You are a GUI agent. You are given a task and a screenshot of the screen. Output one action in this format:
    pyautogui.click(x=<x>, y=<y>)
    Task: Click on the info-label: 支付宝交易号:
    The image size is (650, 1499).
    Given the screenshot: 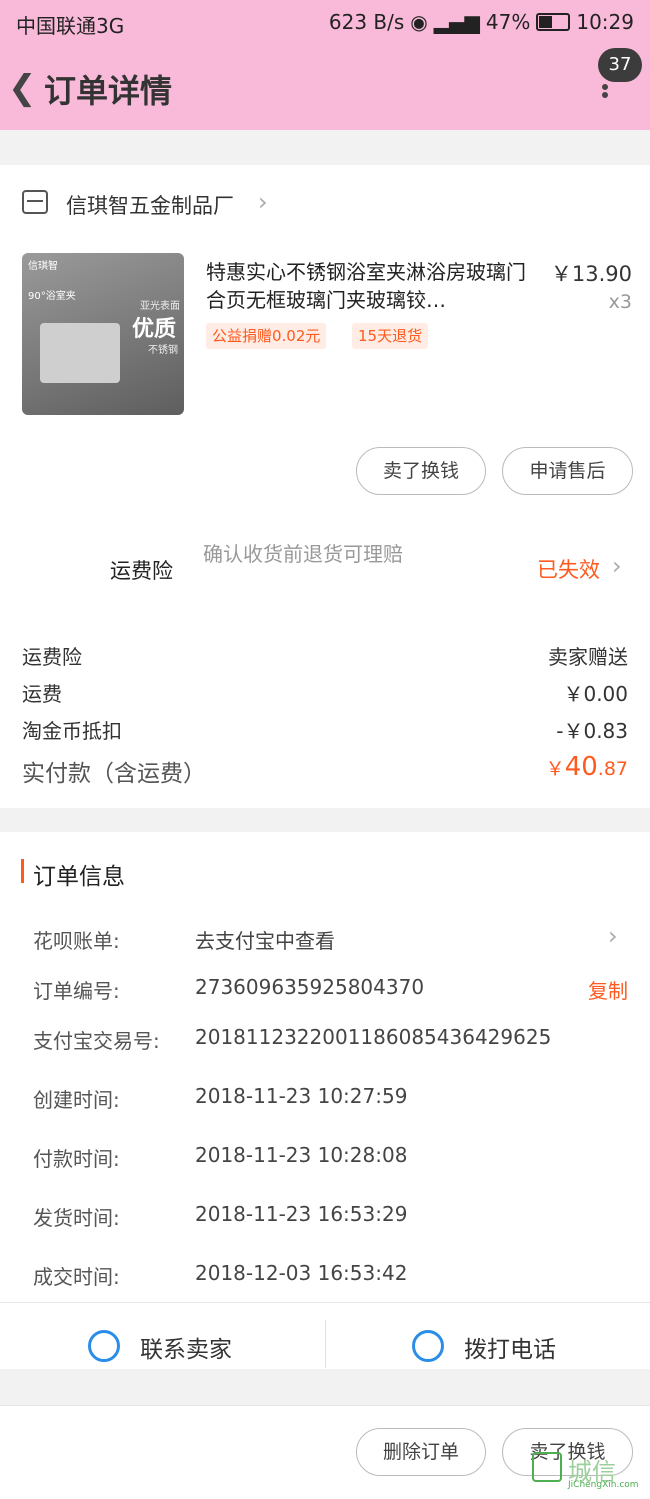 What is the action you would take?
    pyautogui.click(x=96, y=1041)
    